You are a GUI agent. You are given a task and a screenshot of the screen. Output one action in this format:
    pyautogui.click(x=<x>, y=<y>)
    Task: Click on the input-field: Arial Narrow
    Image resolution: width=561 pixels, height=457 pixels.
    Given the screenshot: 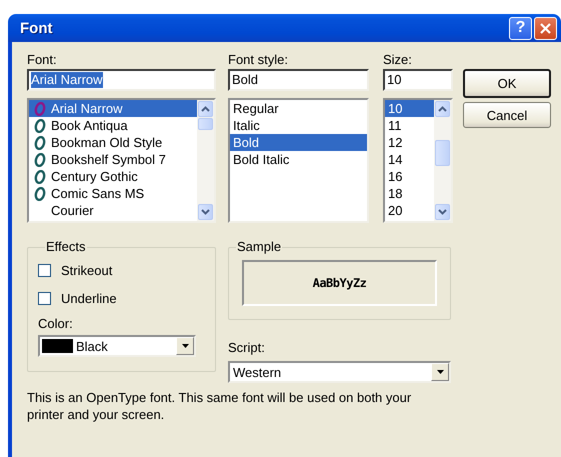 What is the action you would take?
    pyautogui.click(x=121, y=80)
    